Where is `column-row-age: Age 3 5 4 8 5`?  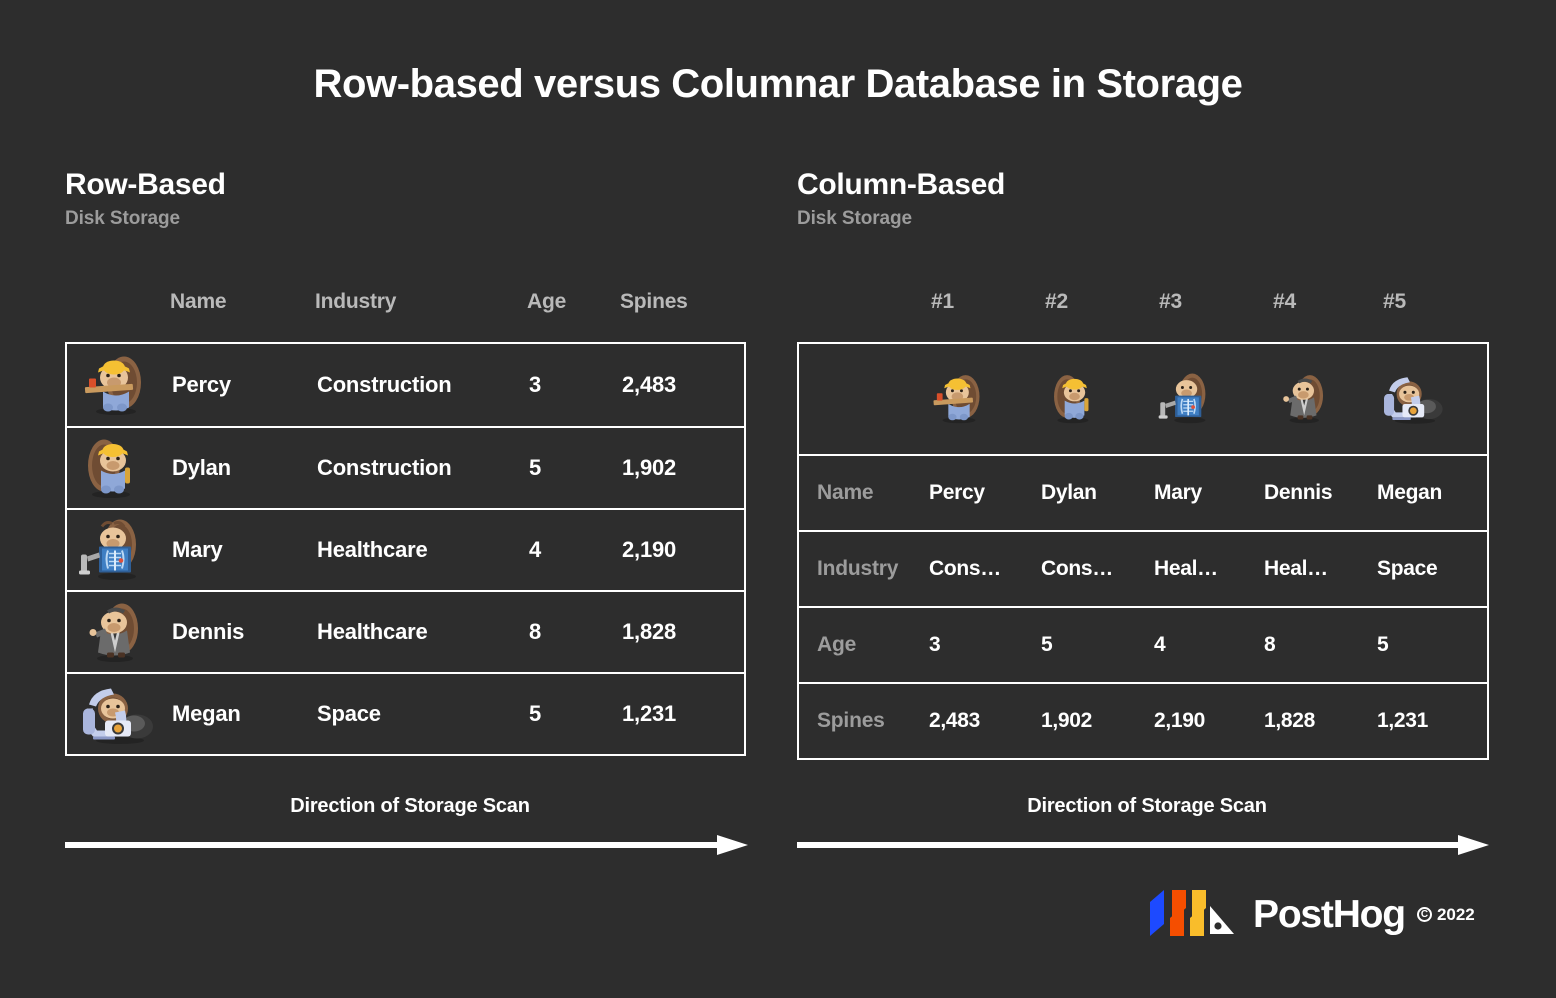 column-row-age: Age 3 5 4 8 5 is located at coordinates (1143, 644).